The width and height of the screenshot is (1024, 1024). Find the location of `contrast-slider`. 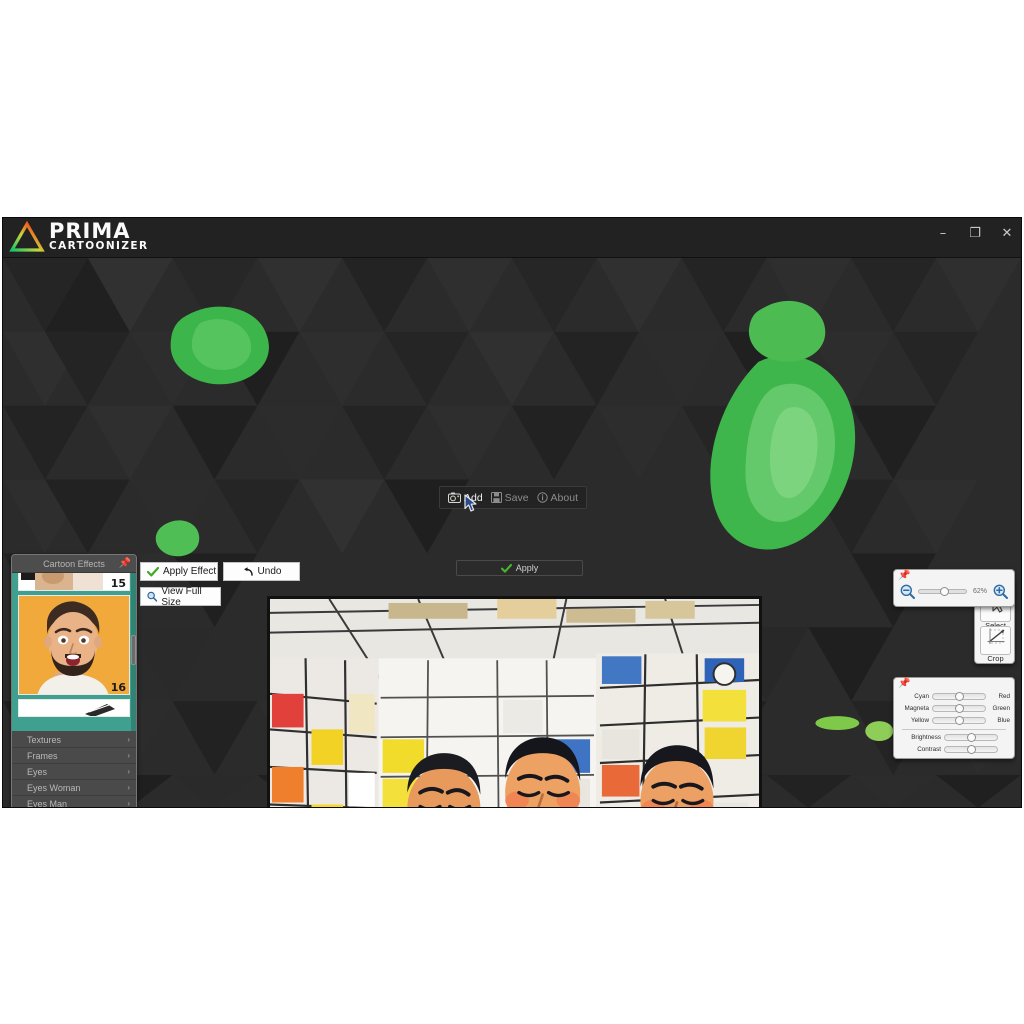

contrast-slider is located at coordinates (971, 749).